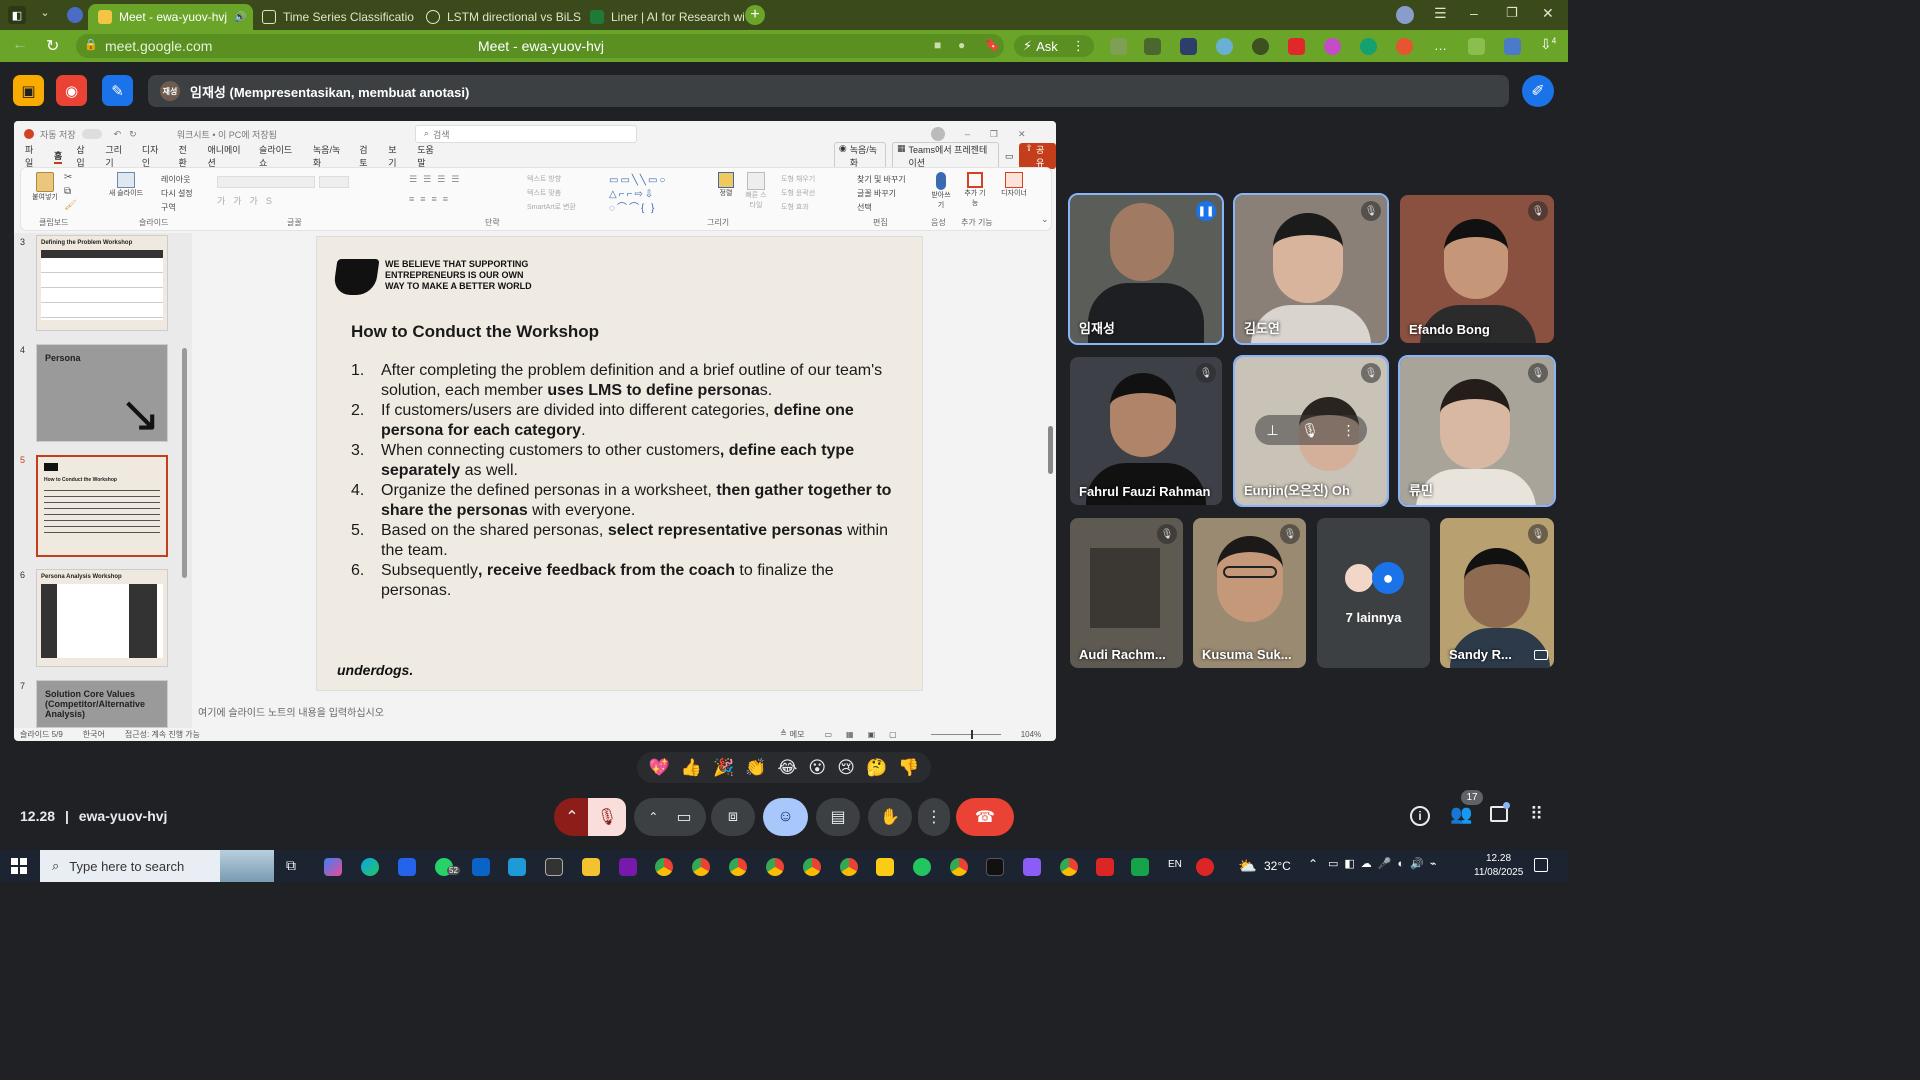 The height and width of the screenshot is (1080, 1920). What do you see at coordinates (755, 15) in the screenshot?
I see `new-tab-button: +` at bounding box center [755, 15].